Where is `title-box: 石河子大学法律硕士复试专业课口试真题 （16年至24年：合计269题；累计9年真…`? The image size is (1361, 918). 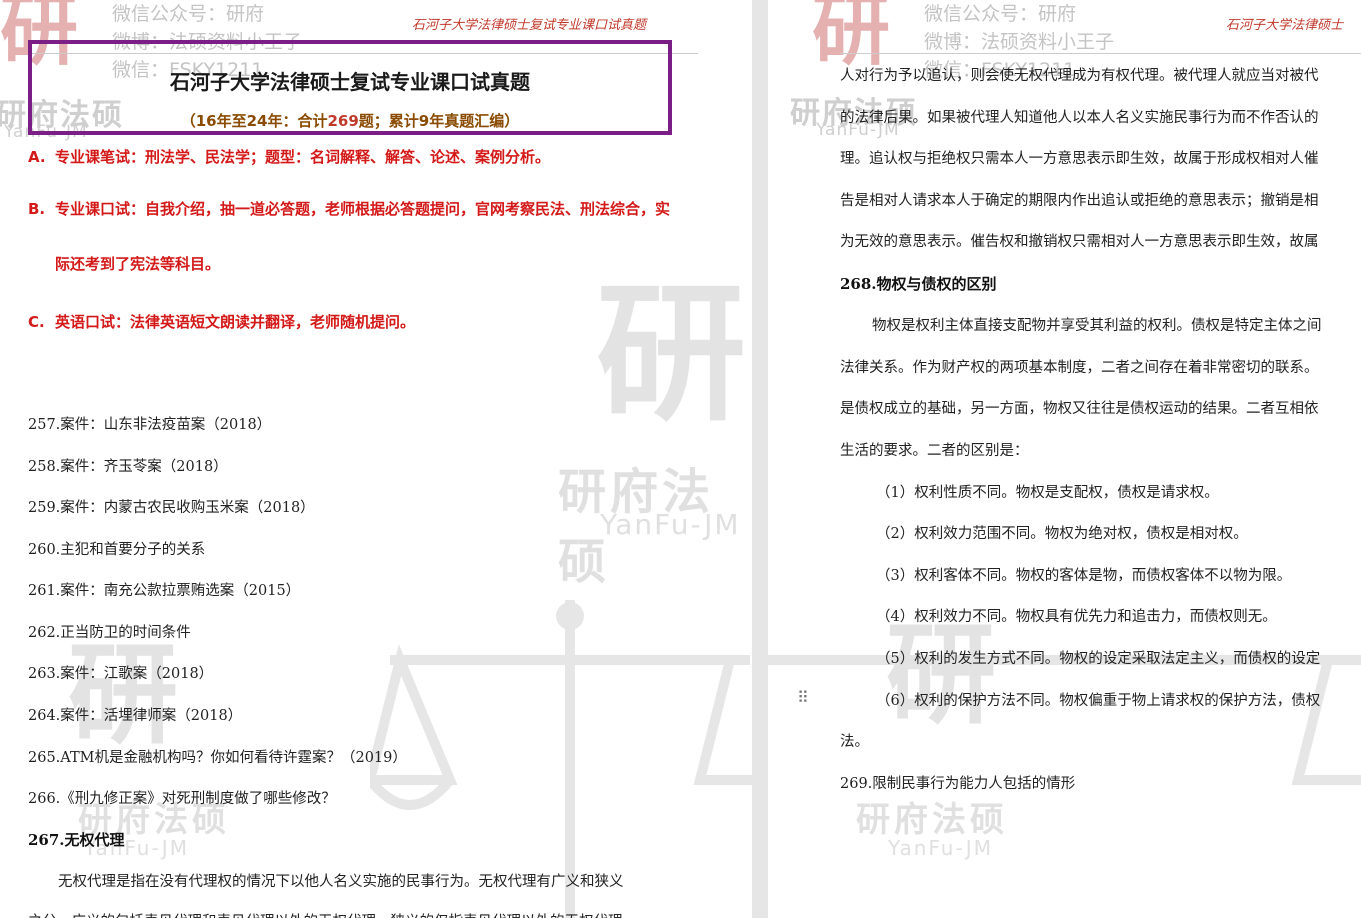
title-box: 石河子大学法律硕士复试专业课口试真题 （16年至24年：合计269题；累计9年真… is located at coordinates (350, 87).